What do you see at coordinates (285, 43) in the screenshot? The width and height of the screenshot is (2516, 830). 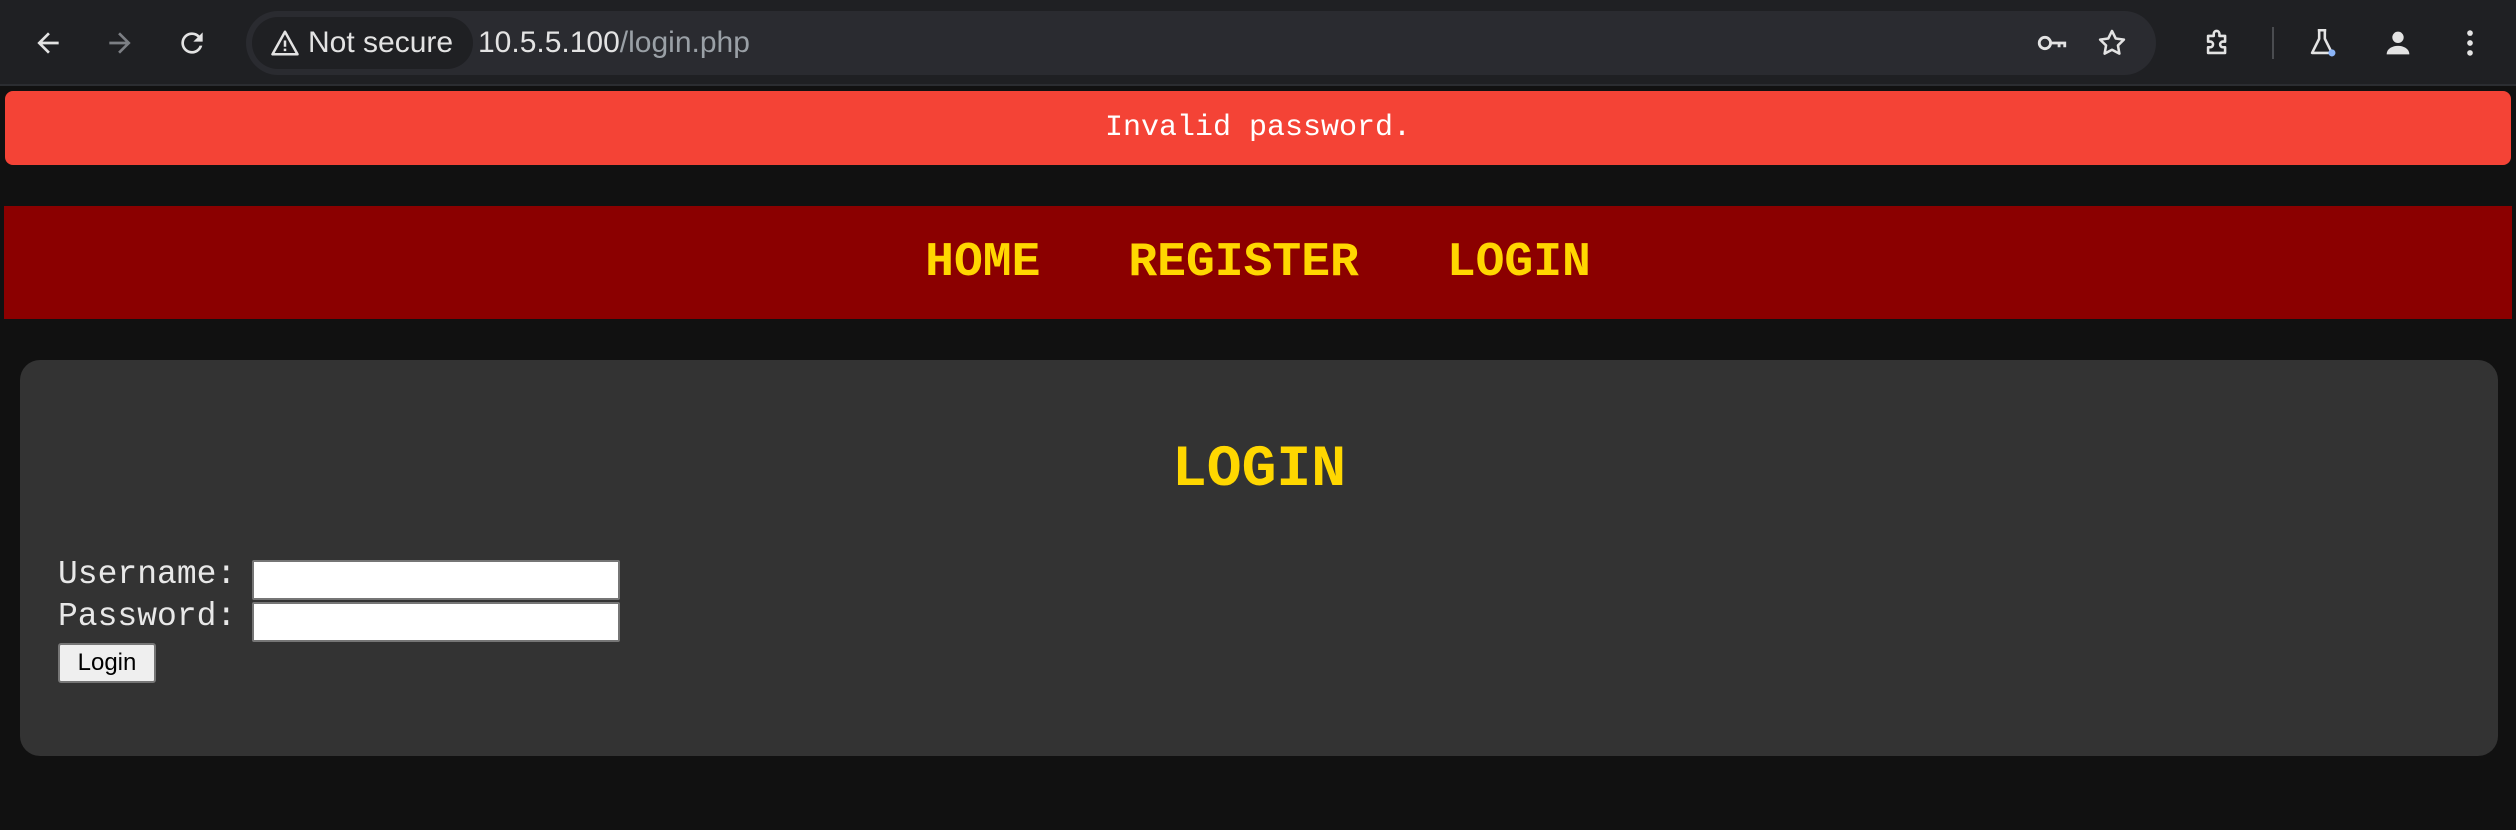 I see `warning-triangle-icon` at bounding box center [285, 43].